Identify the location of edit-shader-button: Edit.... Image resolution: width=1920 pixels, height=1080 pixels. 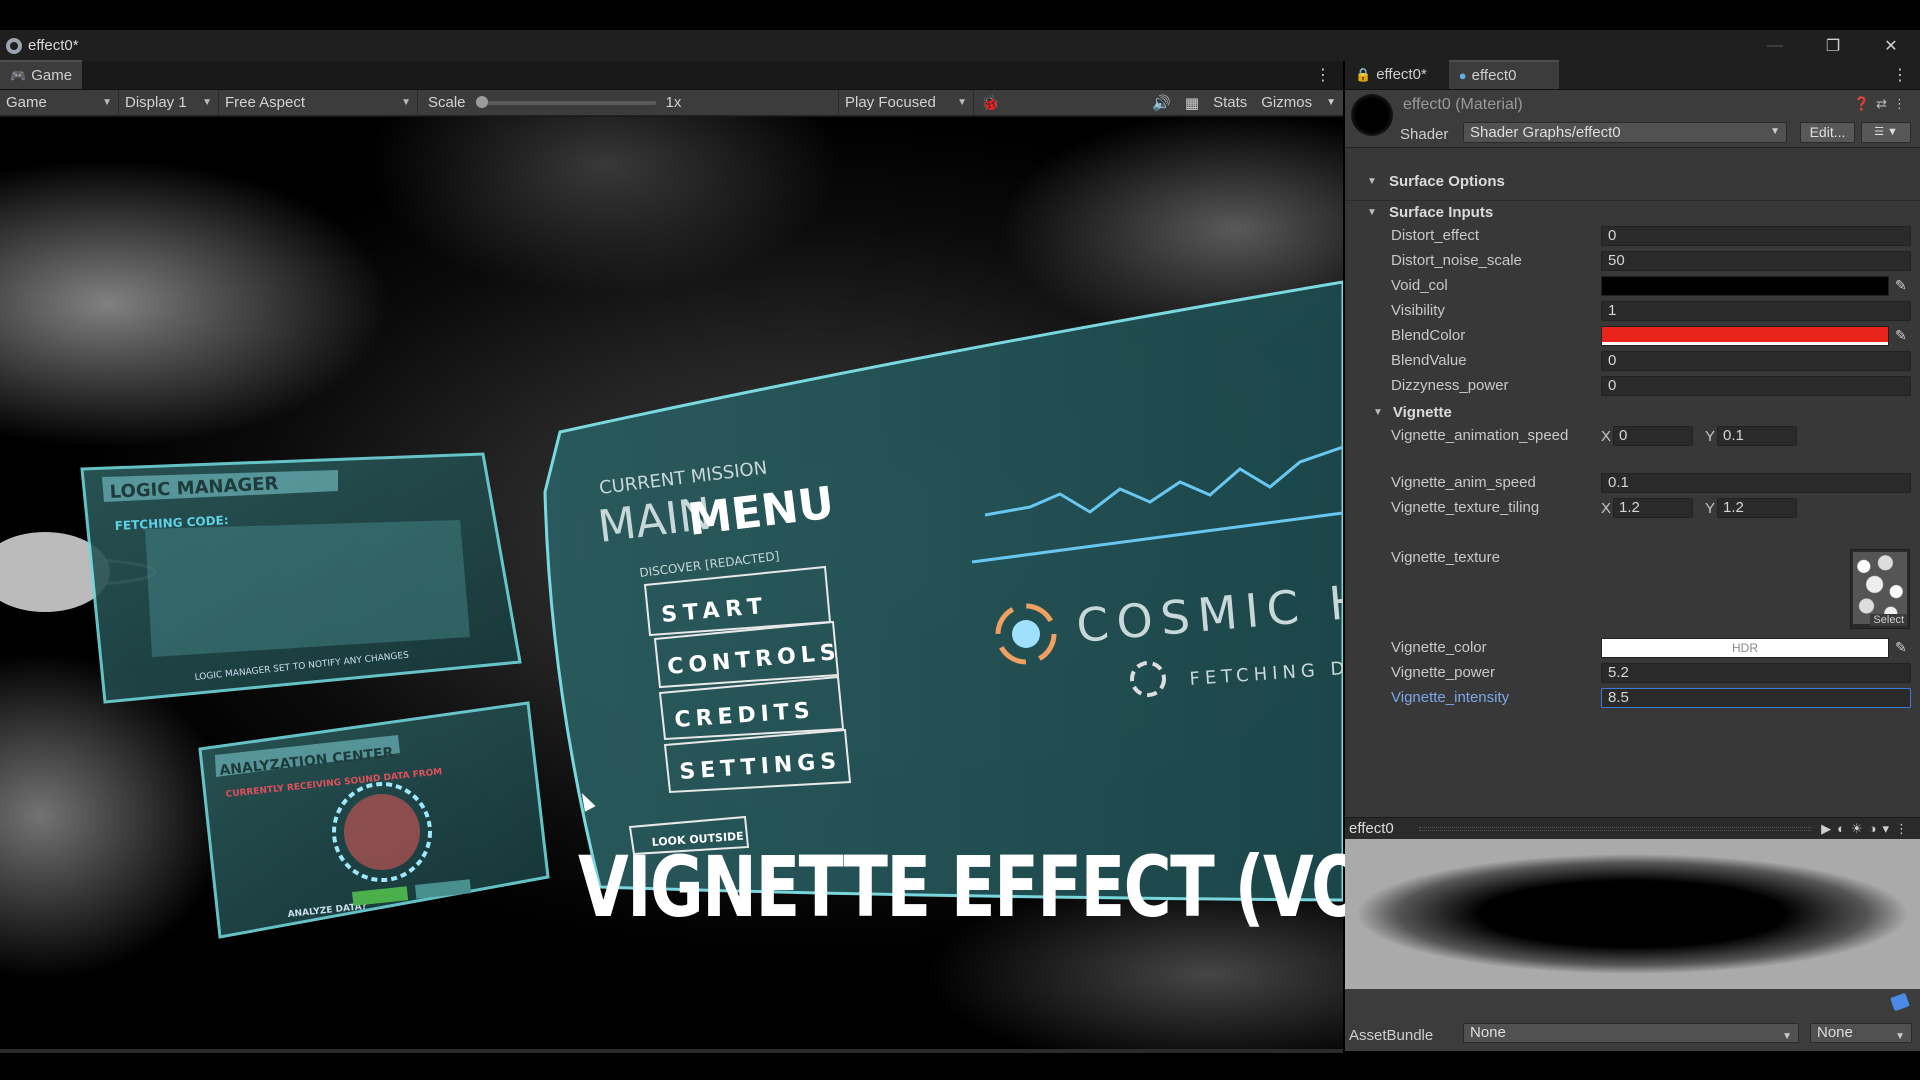
(1827, 132).